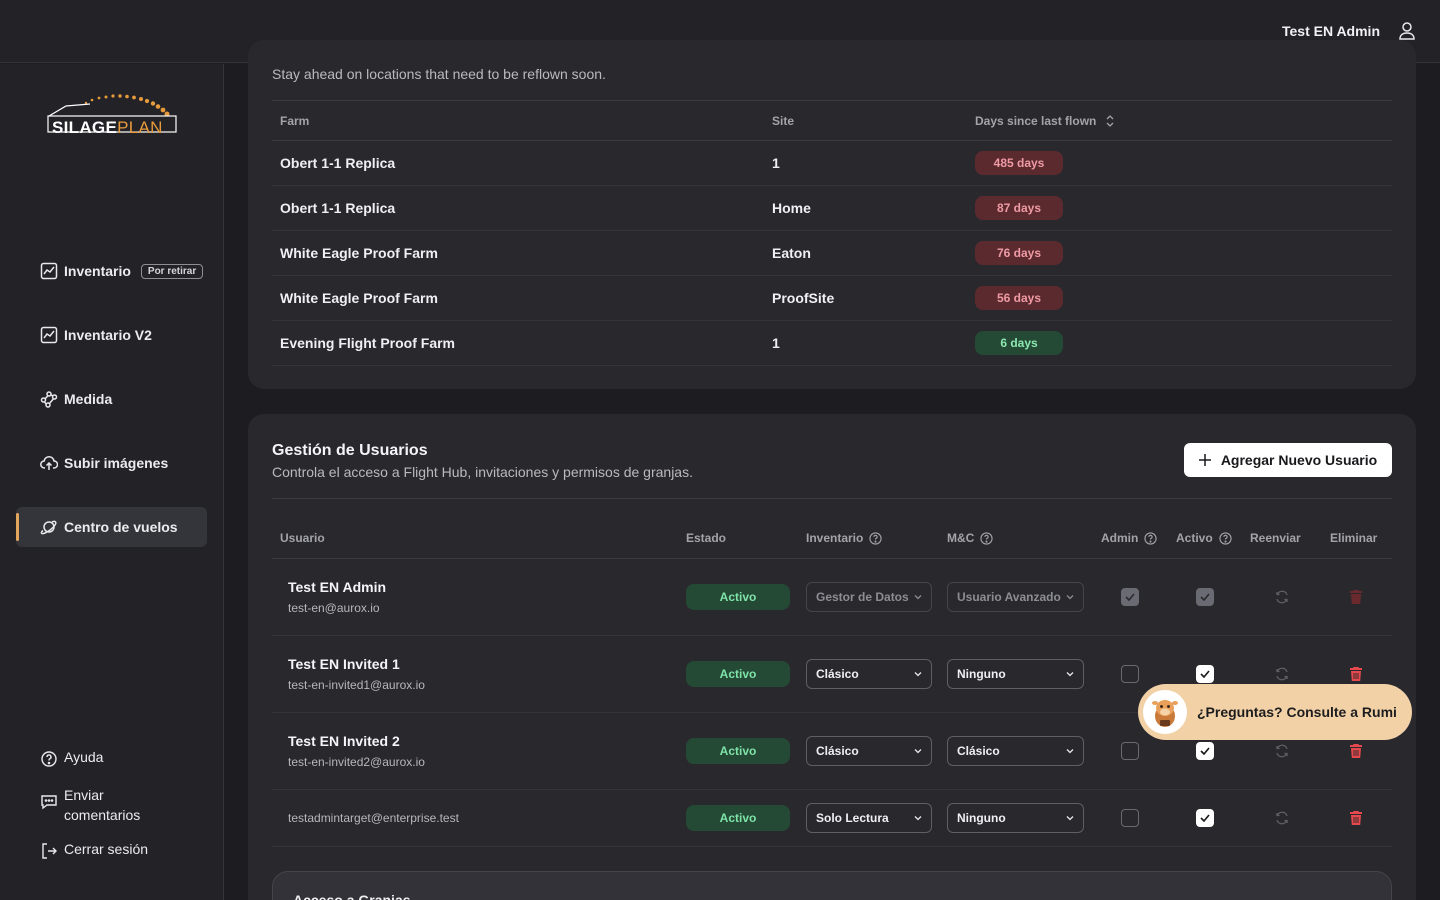 This screenshot has width=1440, height=900. I want to click on planet-icon, so click(49, 527).